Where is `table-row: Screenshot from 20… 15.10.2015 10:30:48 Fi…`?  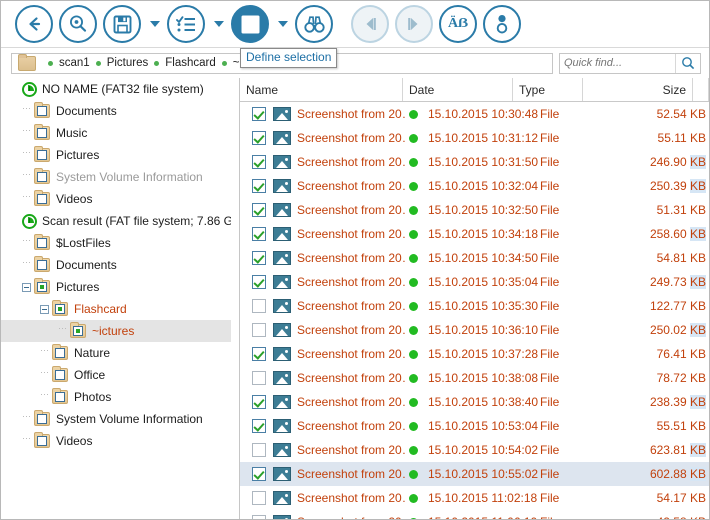
table-row: Screenshot from 20… 15.10.2015 10:30:48 Fi… is located at coordinates (474, 114).